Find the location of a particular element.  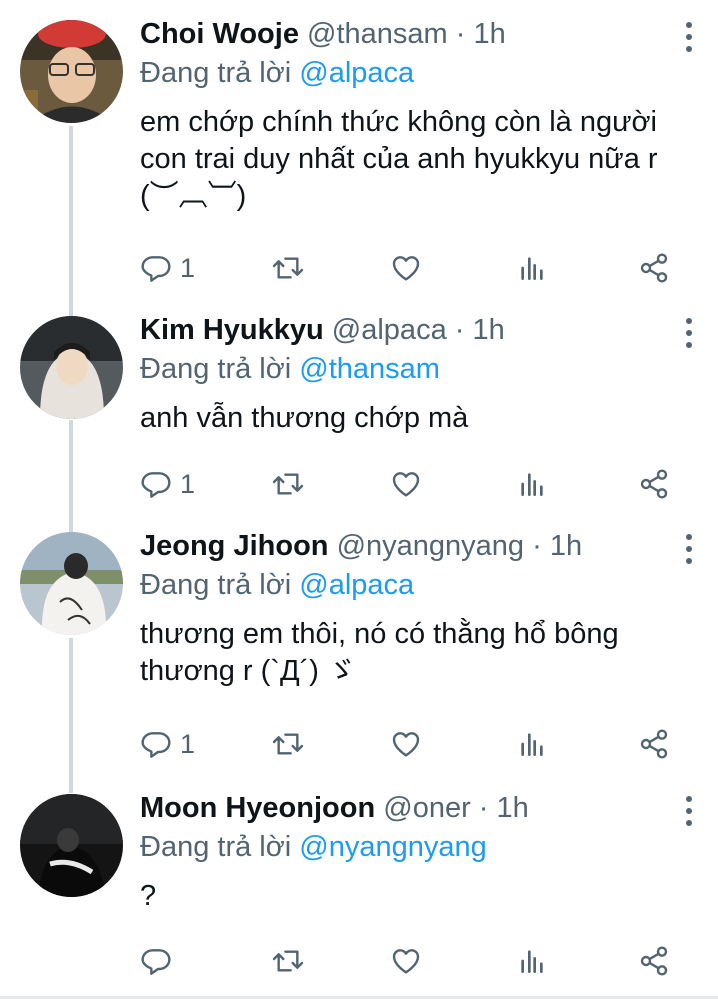

tweet-header: Kim Hyukkyu @alpaca · 1h is located at coordinates (322, 330).